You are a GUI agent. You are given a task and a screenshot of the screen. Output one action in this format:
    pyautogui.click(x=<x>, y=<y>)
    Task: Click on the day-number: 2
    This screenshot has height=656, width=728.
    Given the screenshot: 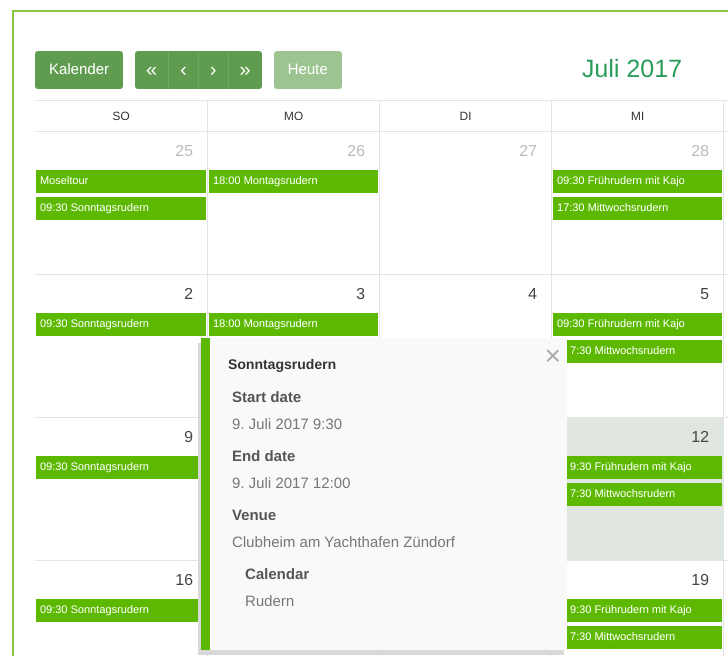 What is the action you would take?
    pyautogui.click(x=188, y=294)
    